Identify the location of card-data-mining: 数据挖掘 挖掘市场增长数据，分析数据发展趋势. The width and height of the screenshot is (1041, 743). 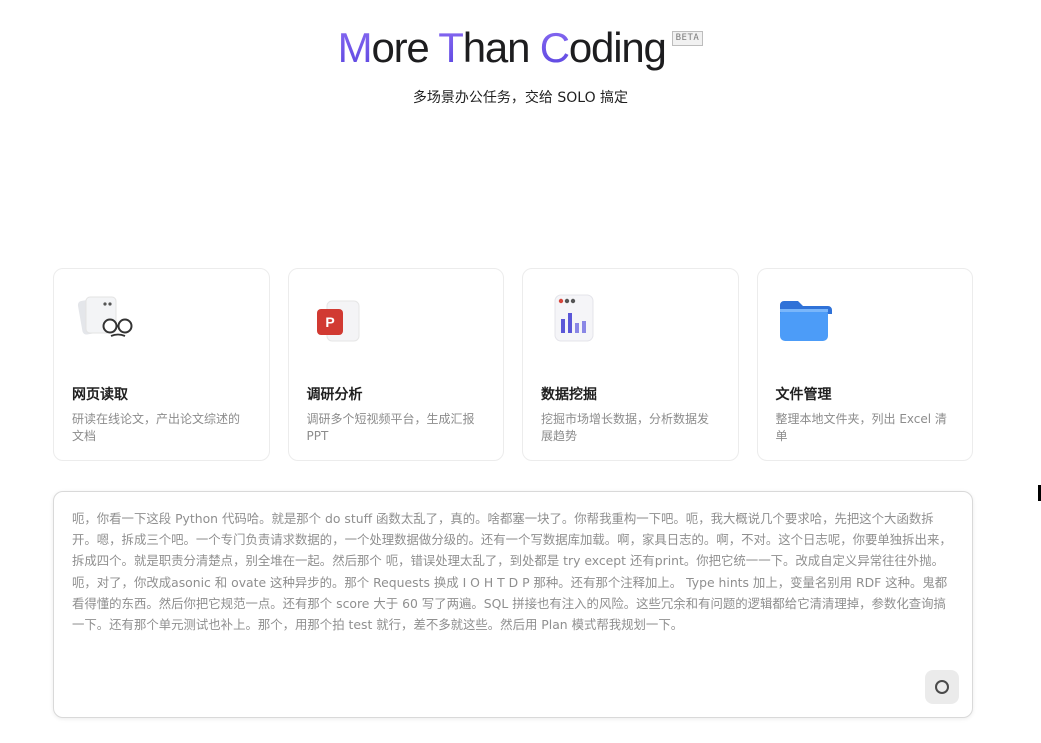
(630, 364).